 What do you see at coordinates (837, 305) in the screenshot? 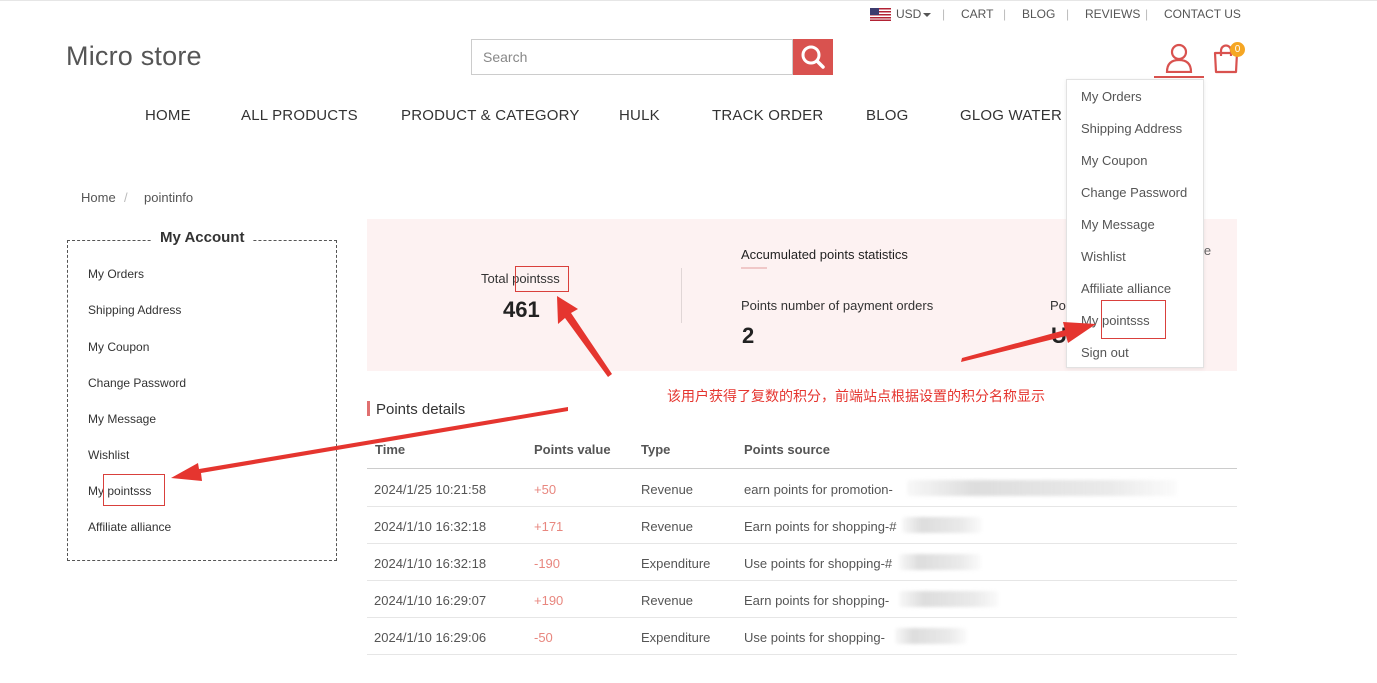
I see `payment-orders-label: Points number of payment orders` at bounding box center [837, 305].